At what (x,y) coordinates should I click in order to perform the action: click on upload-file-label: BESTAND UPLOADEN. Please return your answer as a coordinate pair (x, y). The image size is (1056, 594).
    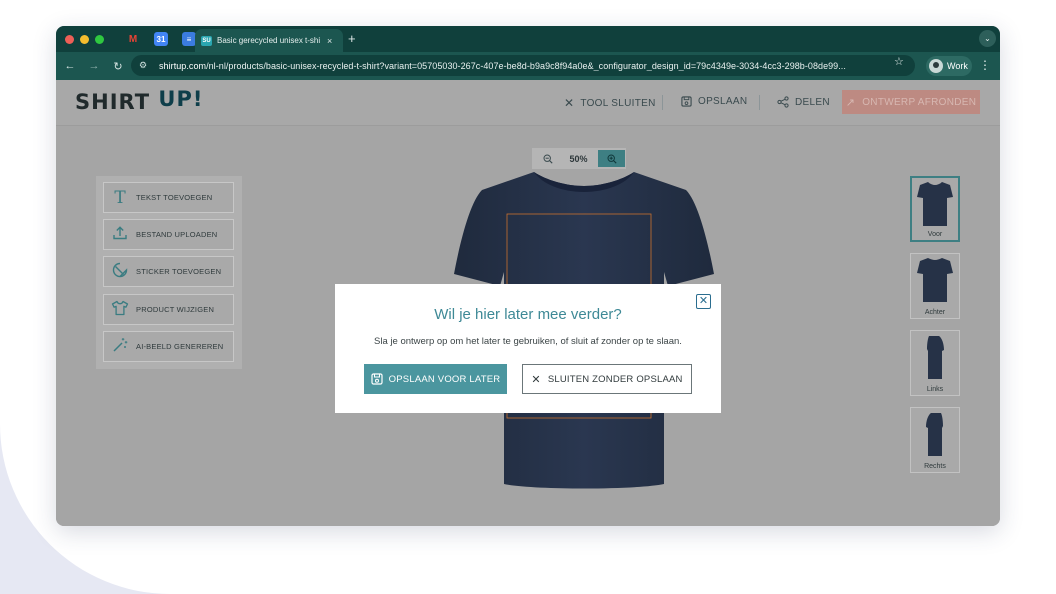
    Looking at the image, I should click on (177, 234).